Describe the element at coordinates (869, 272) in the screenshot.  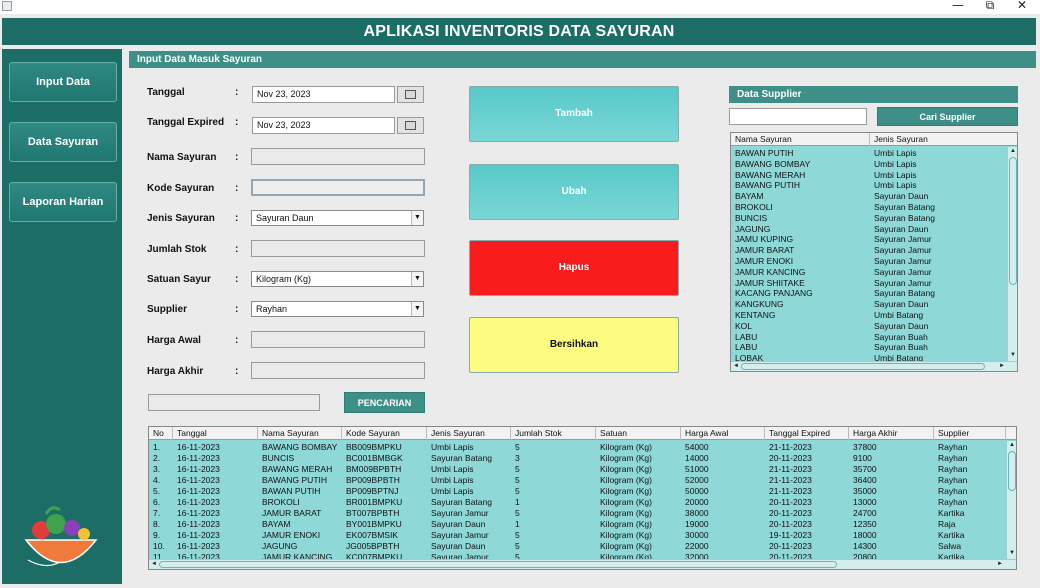
I see `table-row: JAMUR KANCING Sayuran Jamur` at that location.